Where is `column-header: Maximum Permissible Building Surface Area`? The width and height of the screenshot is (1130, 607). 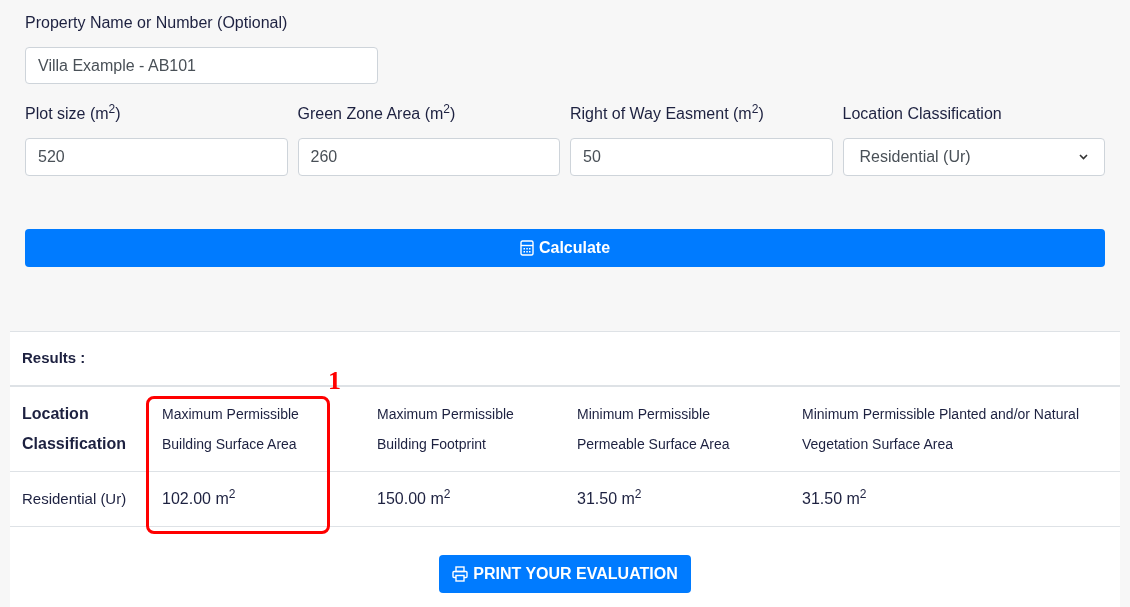 column-header: Maximum Permissible Building Surface Area is located at coordinates (231, 429).